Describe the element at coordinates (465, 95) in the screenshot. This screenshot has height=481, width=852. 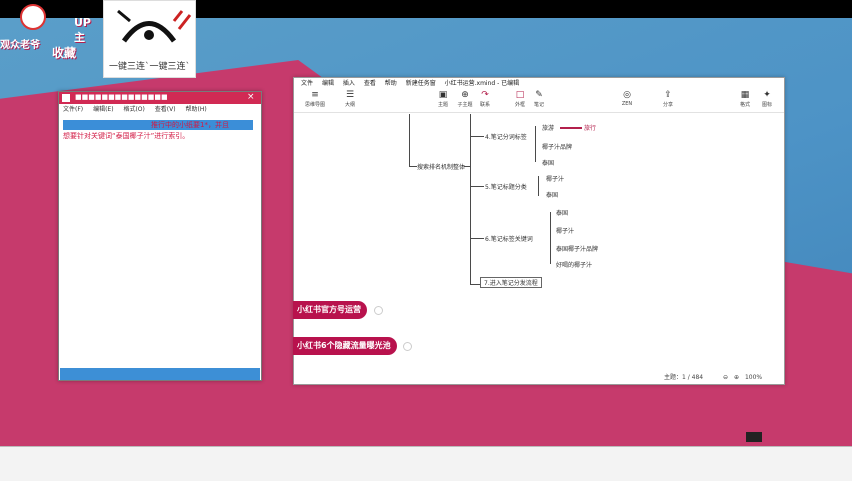
I see `subtopic-icon: ⊕` at that location.